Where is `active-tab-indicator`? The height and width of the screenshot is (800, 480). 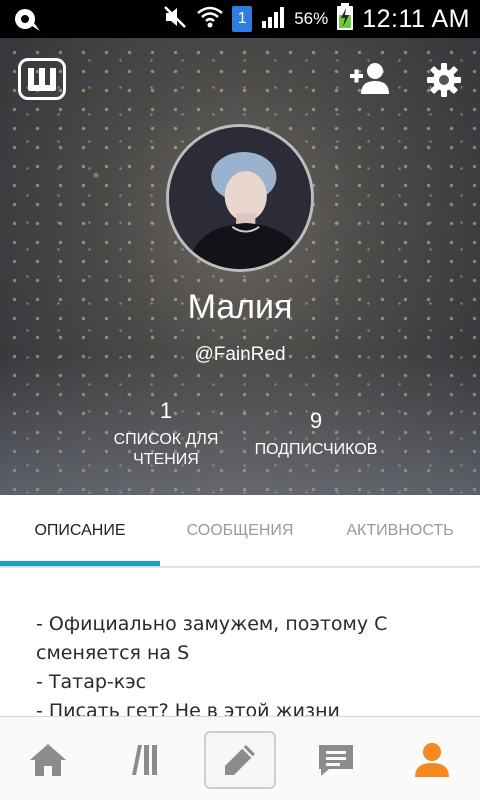 active-tab-indicator is located at coordinates (80, 563).